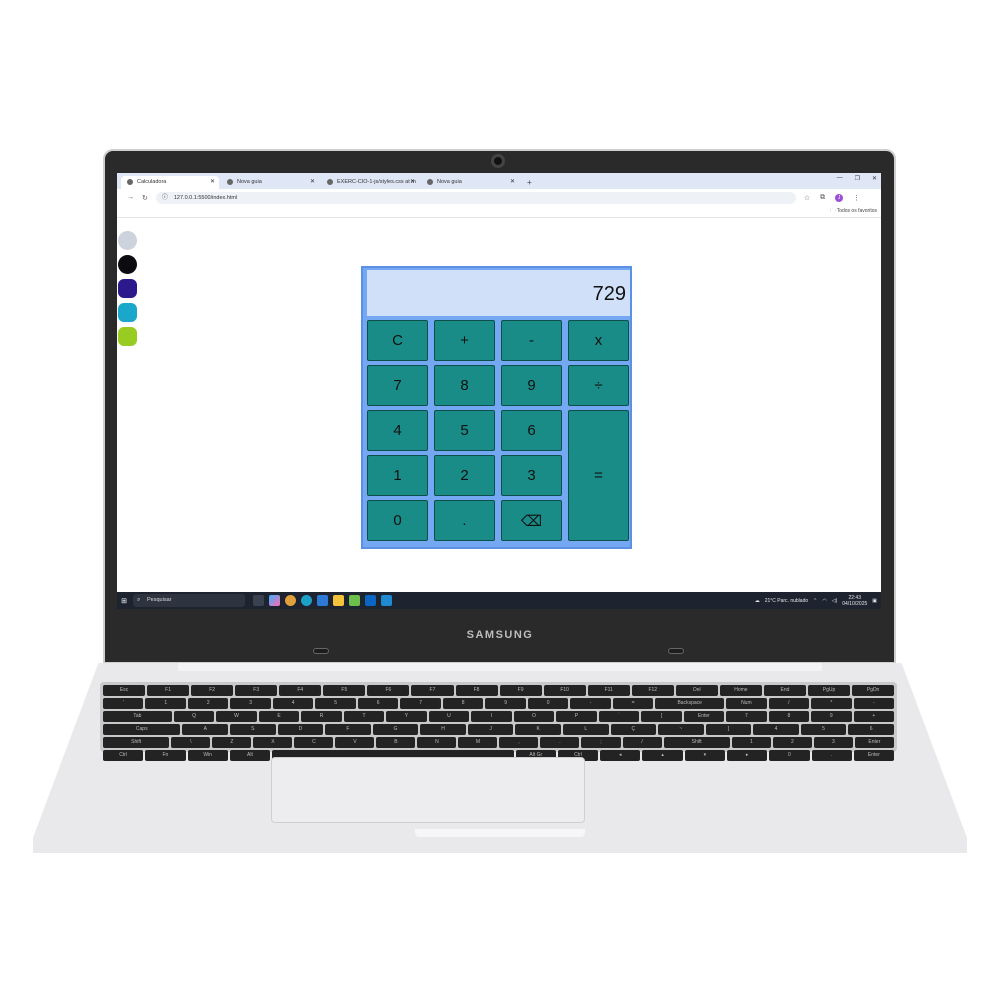 The height and width of the screenshot is (1000, 1000). I want to click on keyboard-key: Q, so click(194, 716).